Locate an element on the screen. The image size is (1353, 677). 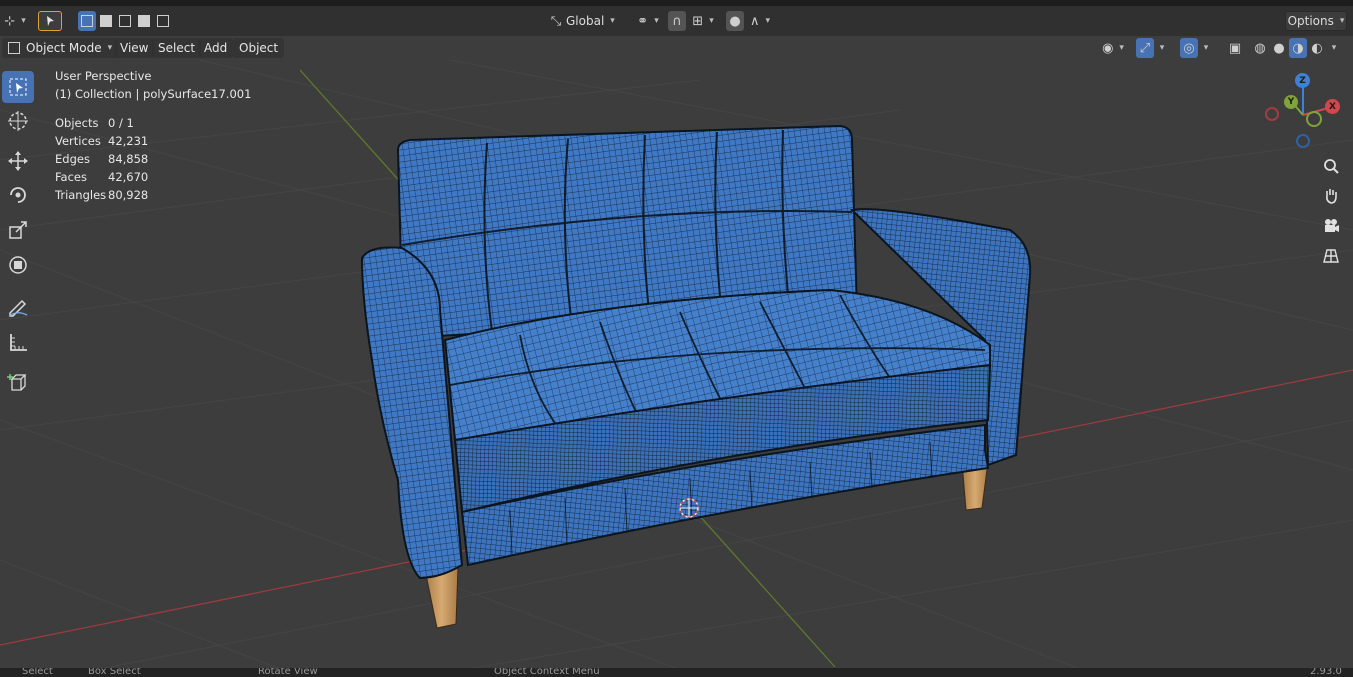
rotate-tool is located at coordinates (18, 195).